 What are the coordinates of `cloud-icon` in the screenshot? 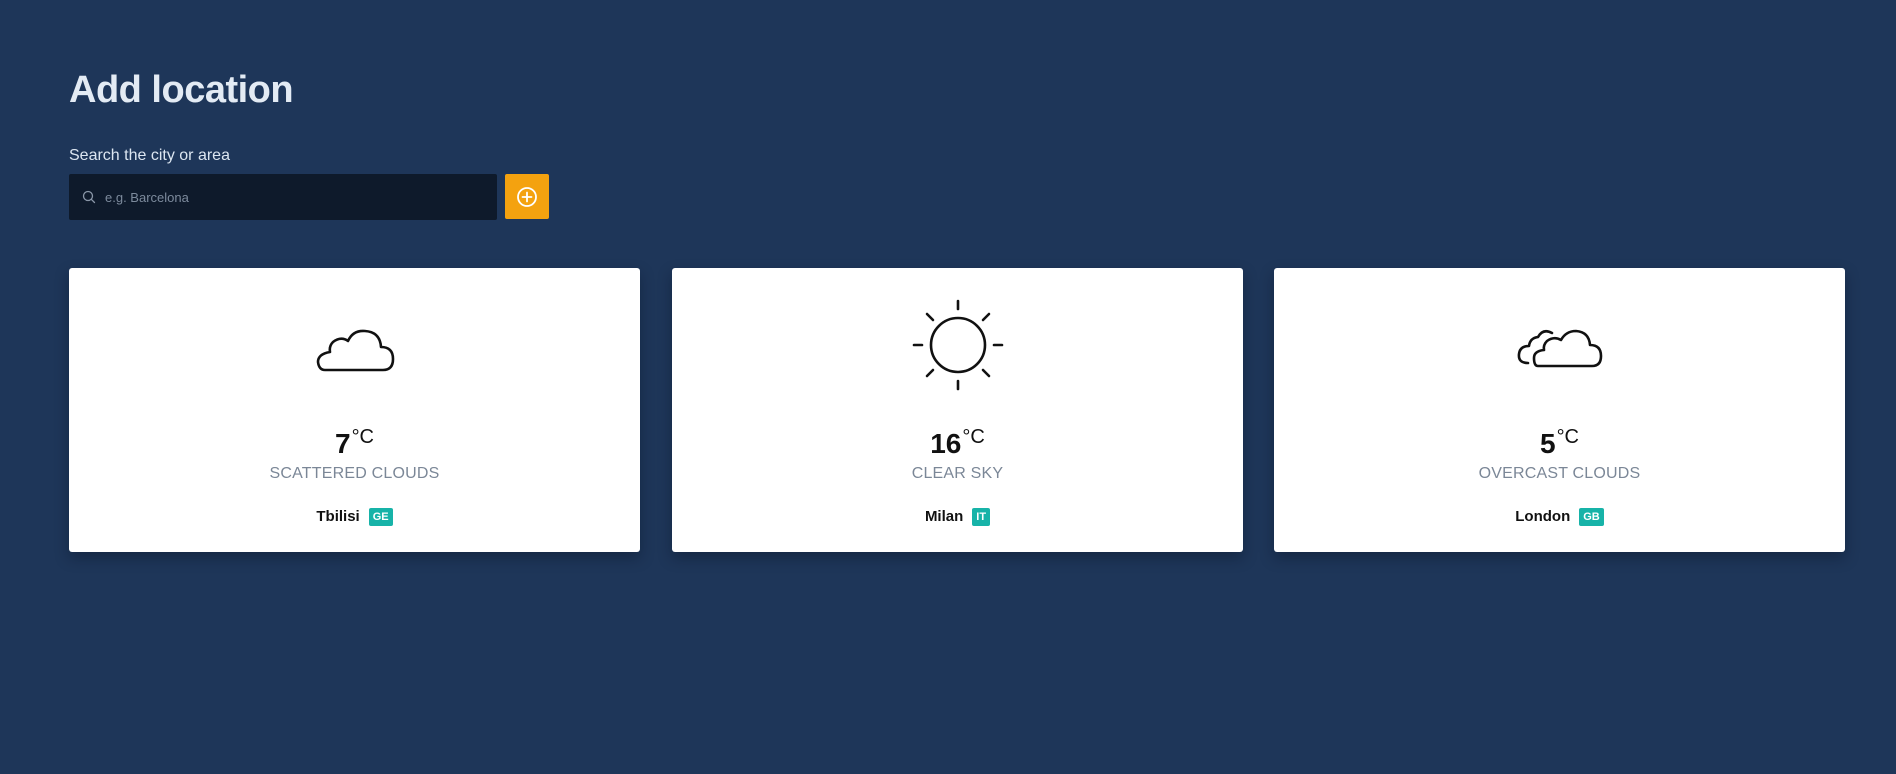 It's located at (355, 345).